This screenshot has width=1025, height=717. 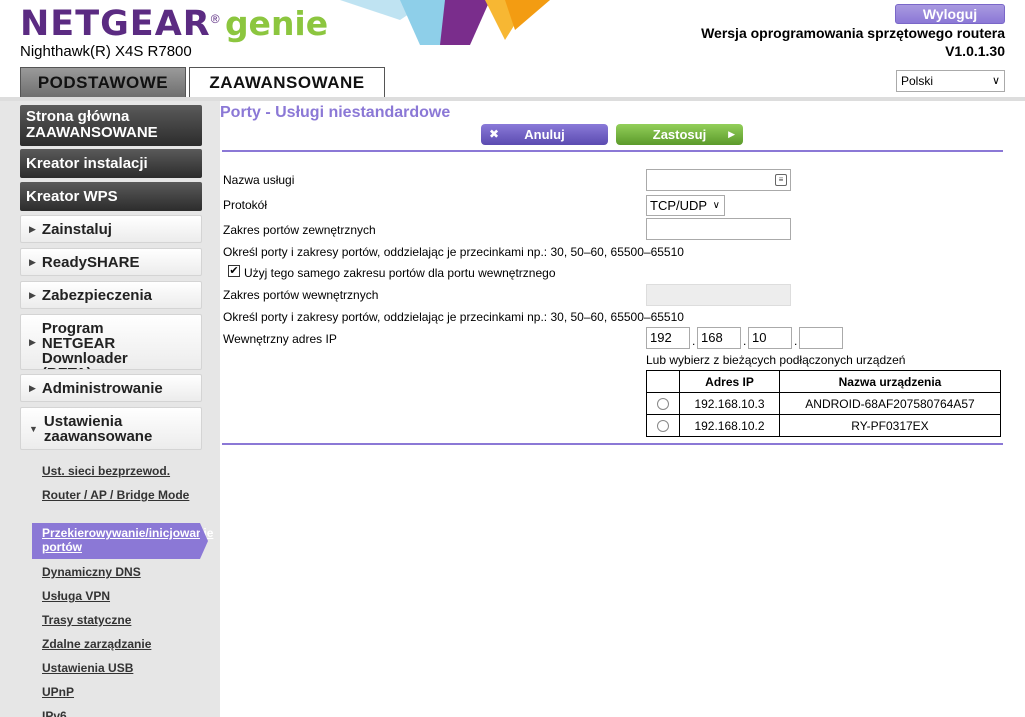 I want to click on sidebar-item-wireless-settings: Ust. sieci bezprzewod., so click(x=117, y=471).